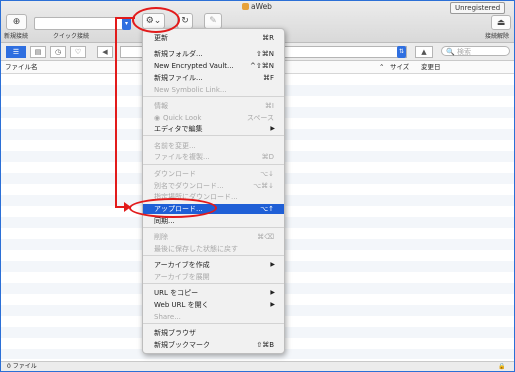 The image size is (515, 372). Describe the element at coordinates (267, 157) in the screenshot. I see `menu-item-shortcut: ⌘D` at that location.